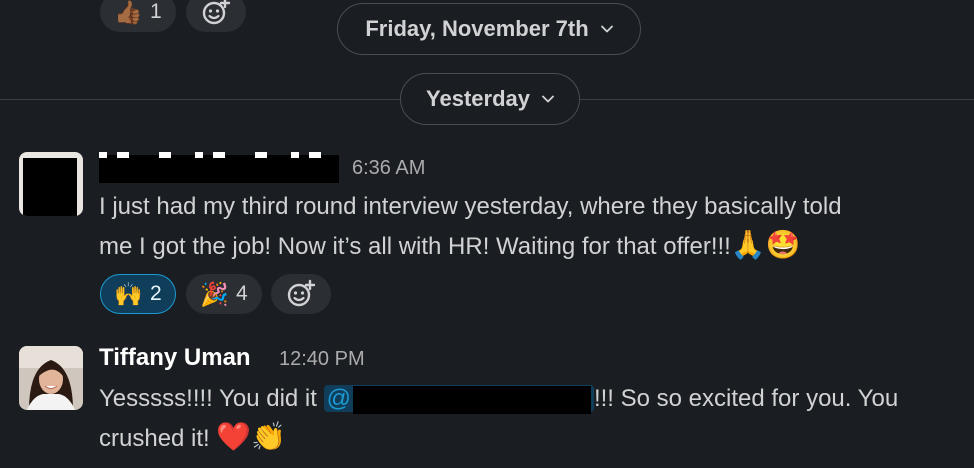  What do you see at coordinates (388, 168) in the screenshot?
I see `message-timestamp: 6:36 AM` at bounding box center [388, 168].